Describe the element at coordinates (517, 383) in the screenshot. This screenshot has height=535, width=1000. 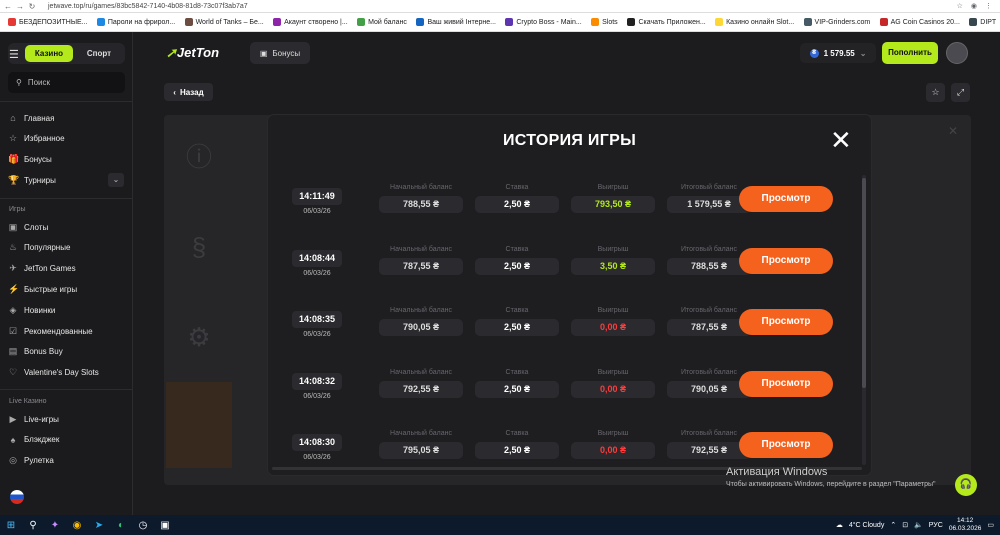
I see `bet-cell: Ставка 2,50 ₴` at that location.